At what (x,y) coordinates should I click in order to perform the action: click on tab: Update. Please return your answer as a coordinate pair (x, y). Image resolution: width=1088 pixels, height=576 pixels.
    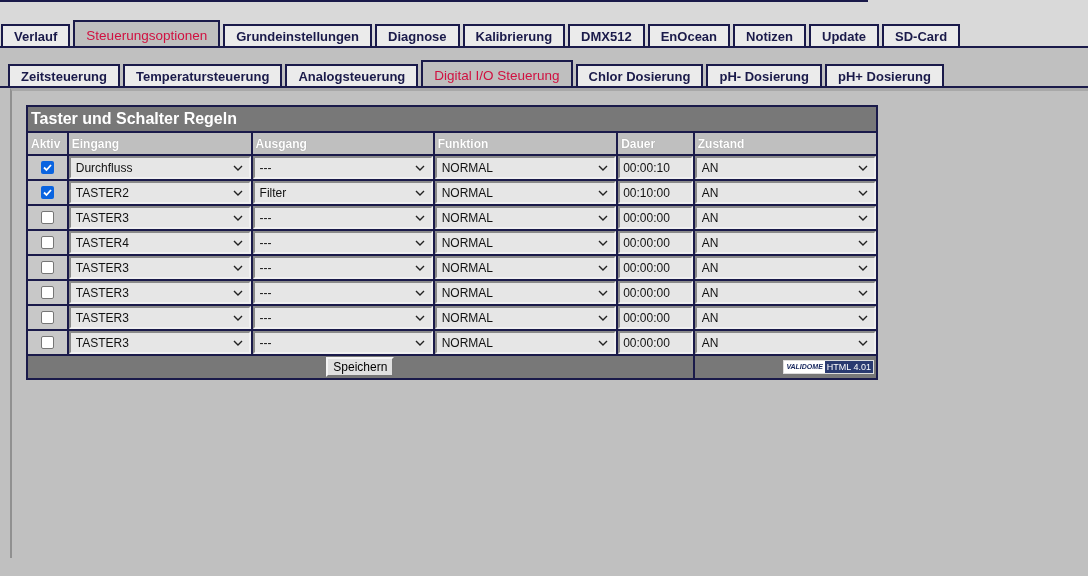
    Looking at the image, I should click on (844, 35).